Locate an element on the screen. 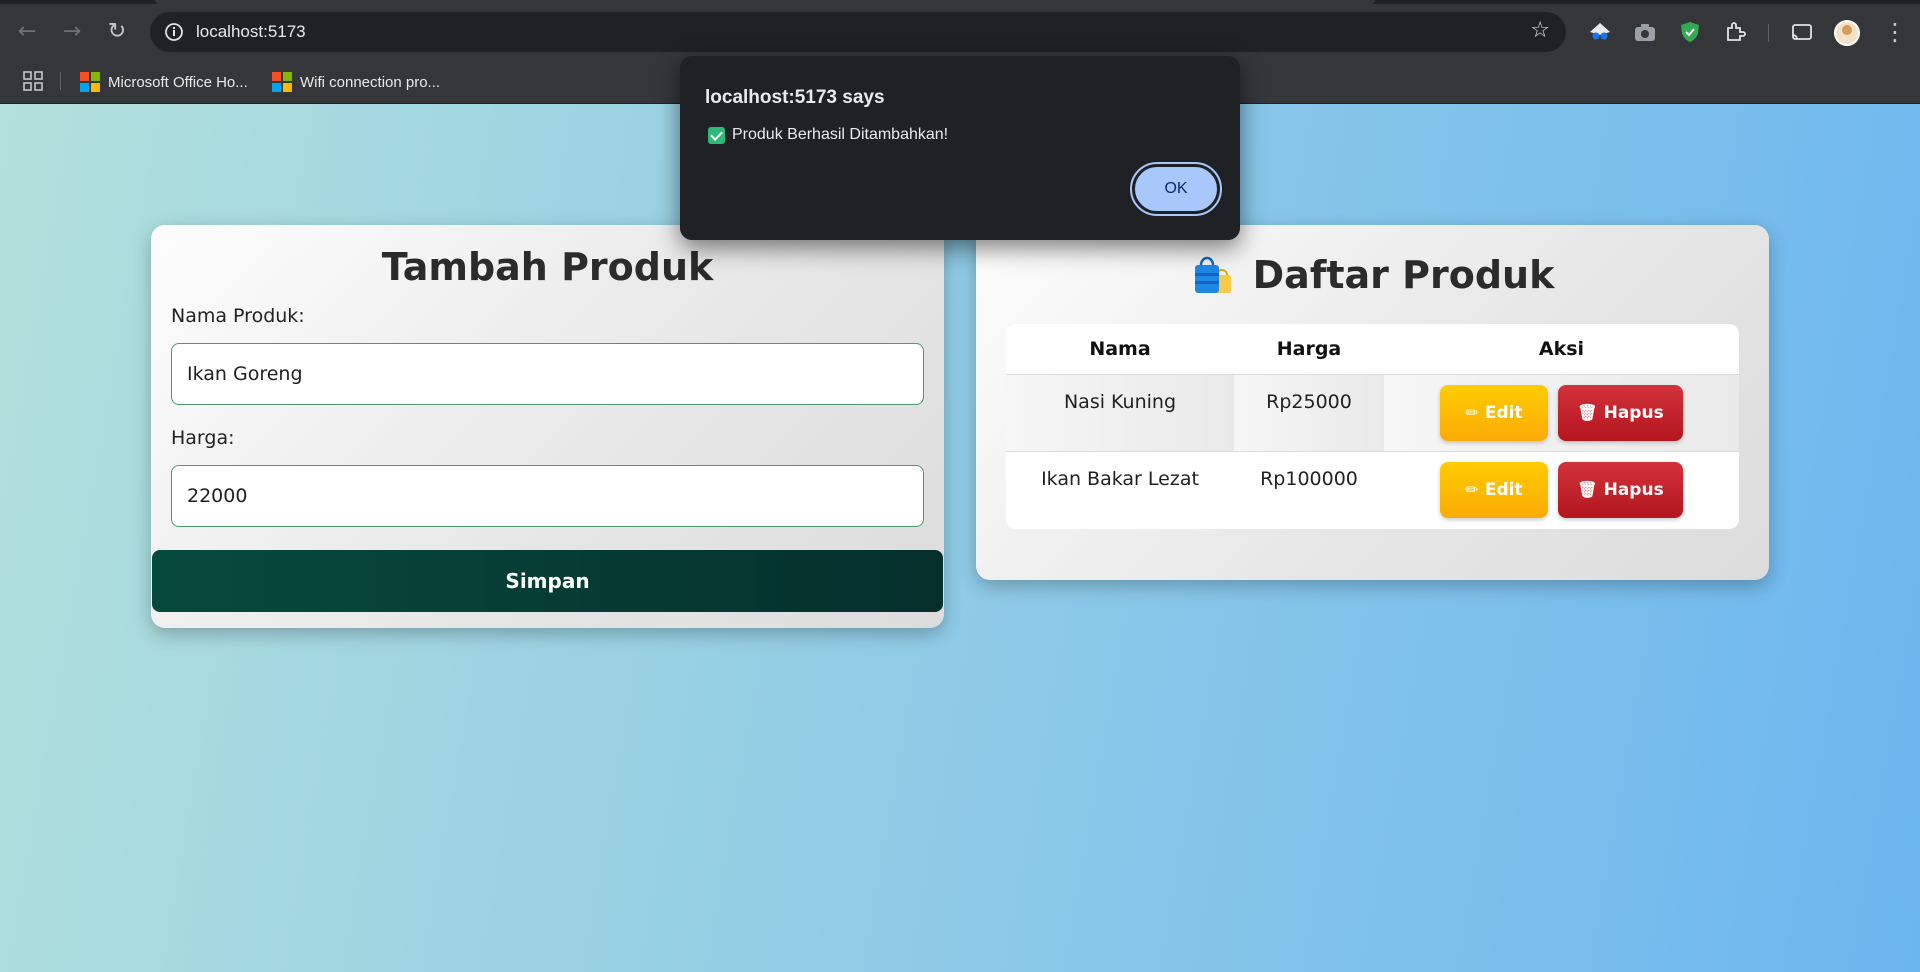  table-row: Nasi Kuning Rp25000 ✏ Edit 🗑 Hapus is located at coordinates (1372, 412).